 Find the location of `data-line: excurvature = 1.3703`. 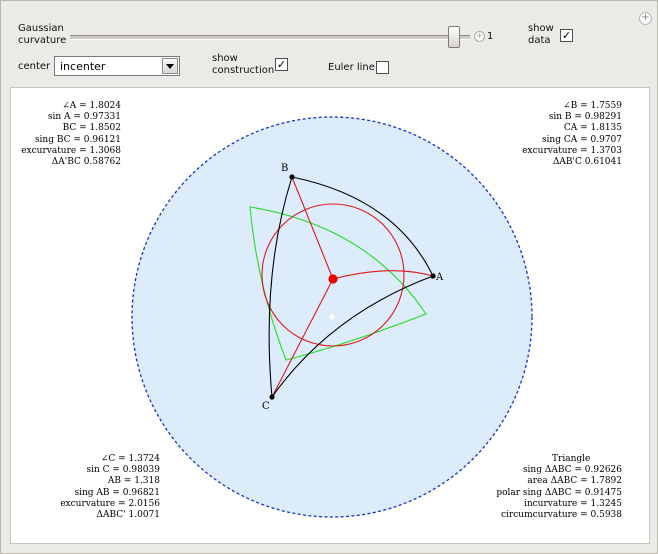

data-line: excurvature = 1.3703 is located at coordinates (572, 150).